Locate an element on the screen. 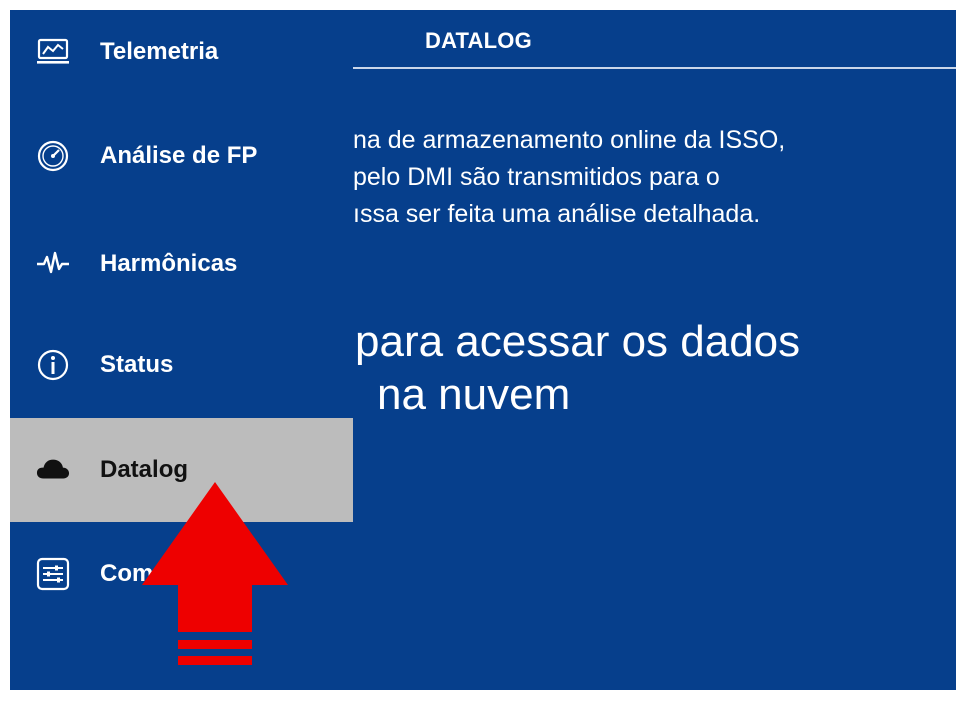  sidebar-item-analise-fp: Análise de FP is located at coordinates (181, 156).